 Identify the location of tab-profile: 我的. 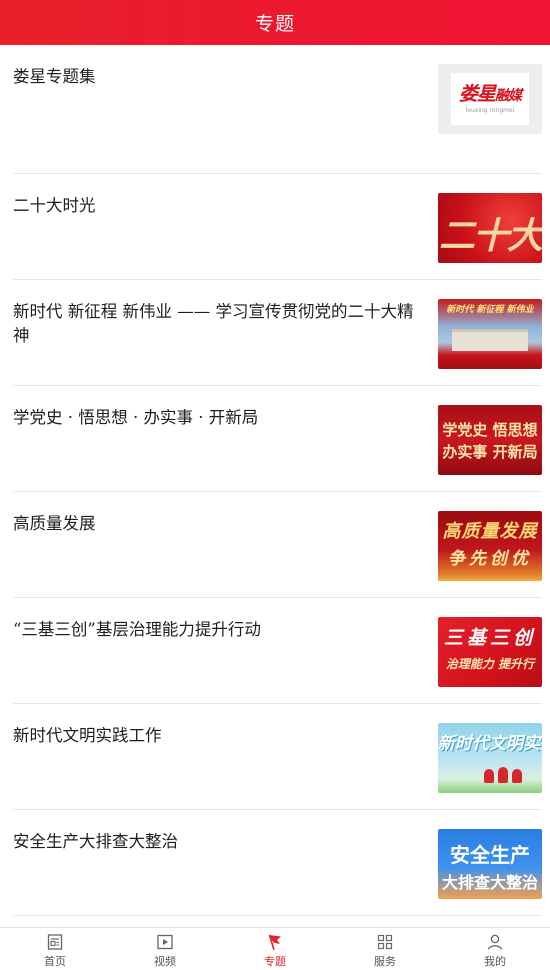
(495, 949).